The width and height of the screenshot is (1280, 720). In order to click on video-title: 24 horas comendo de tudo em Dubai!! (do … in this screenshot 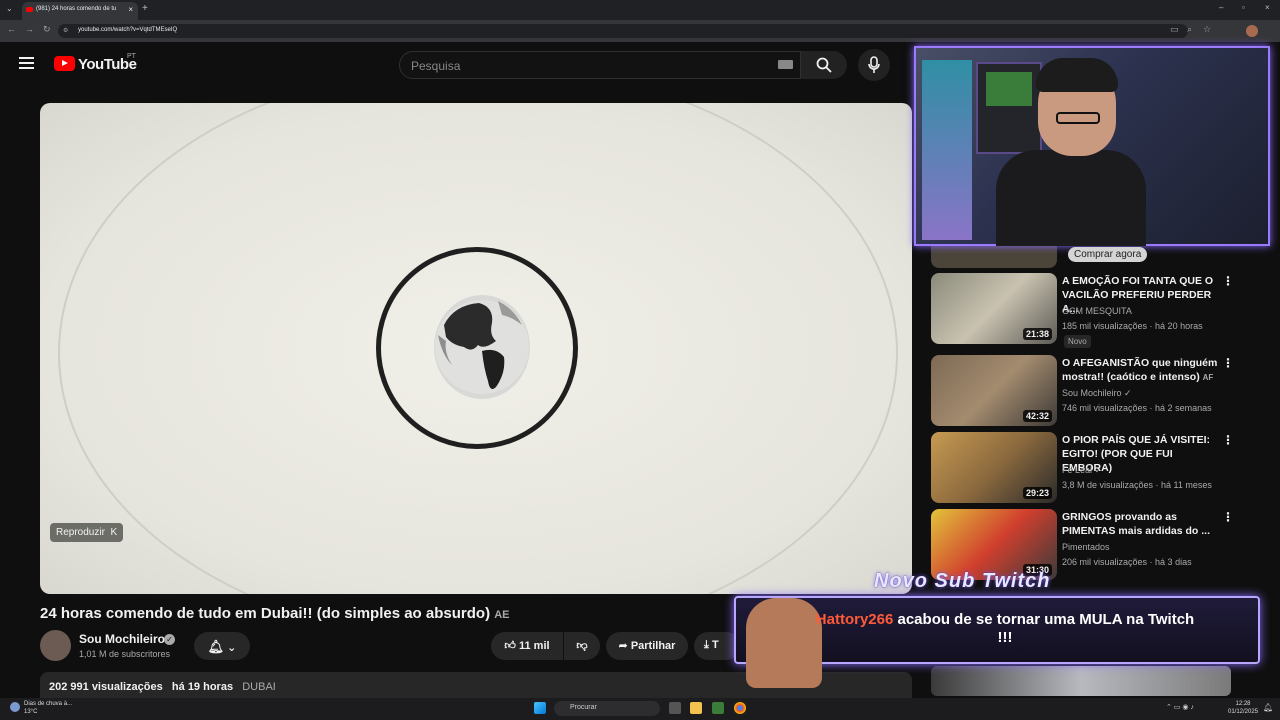, I will do `click(275, 613)`.